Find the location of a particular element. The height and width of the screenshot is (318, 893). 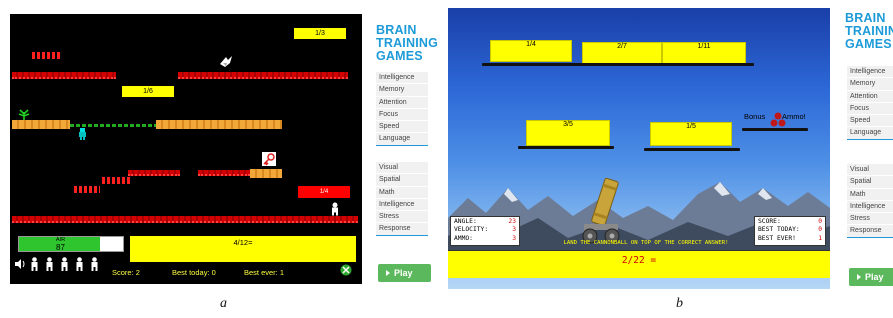

answer-box-top-3: 1/11 is located at coordinates (704, 53).